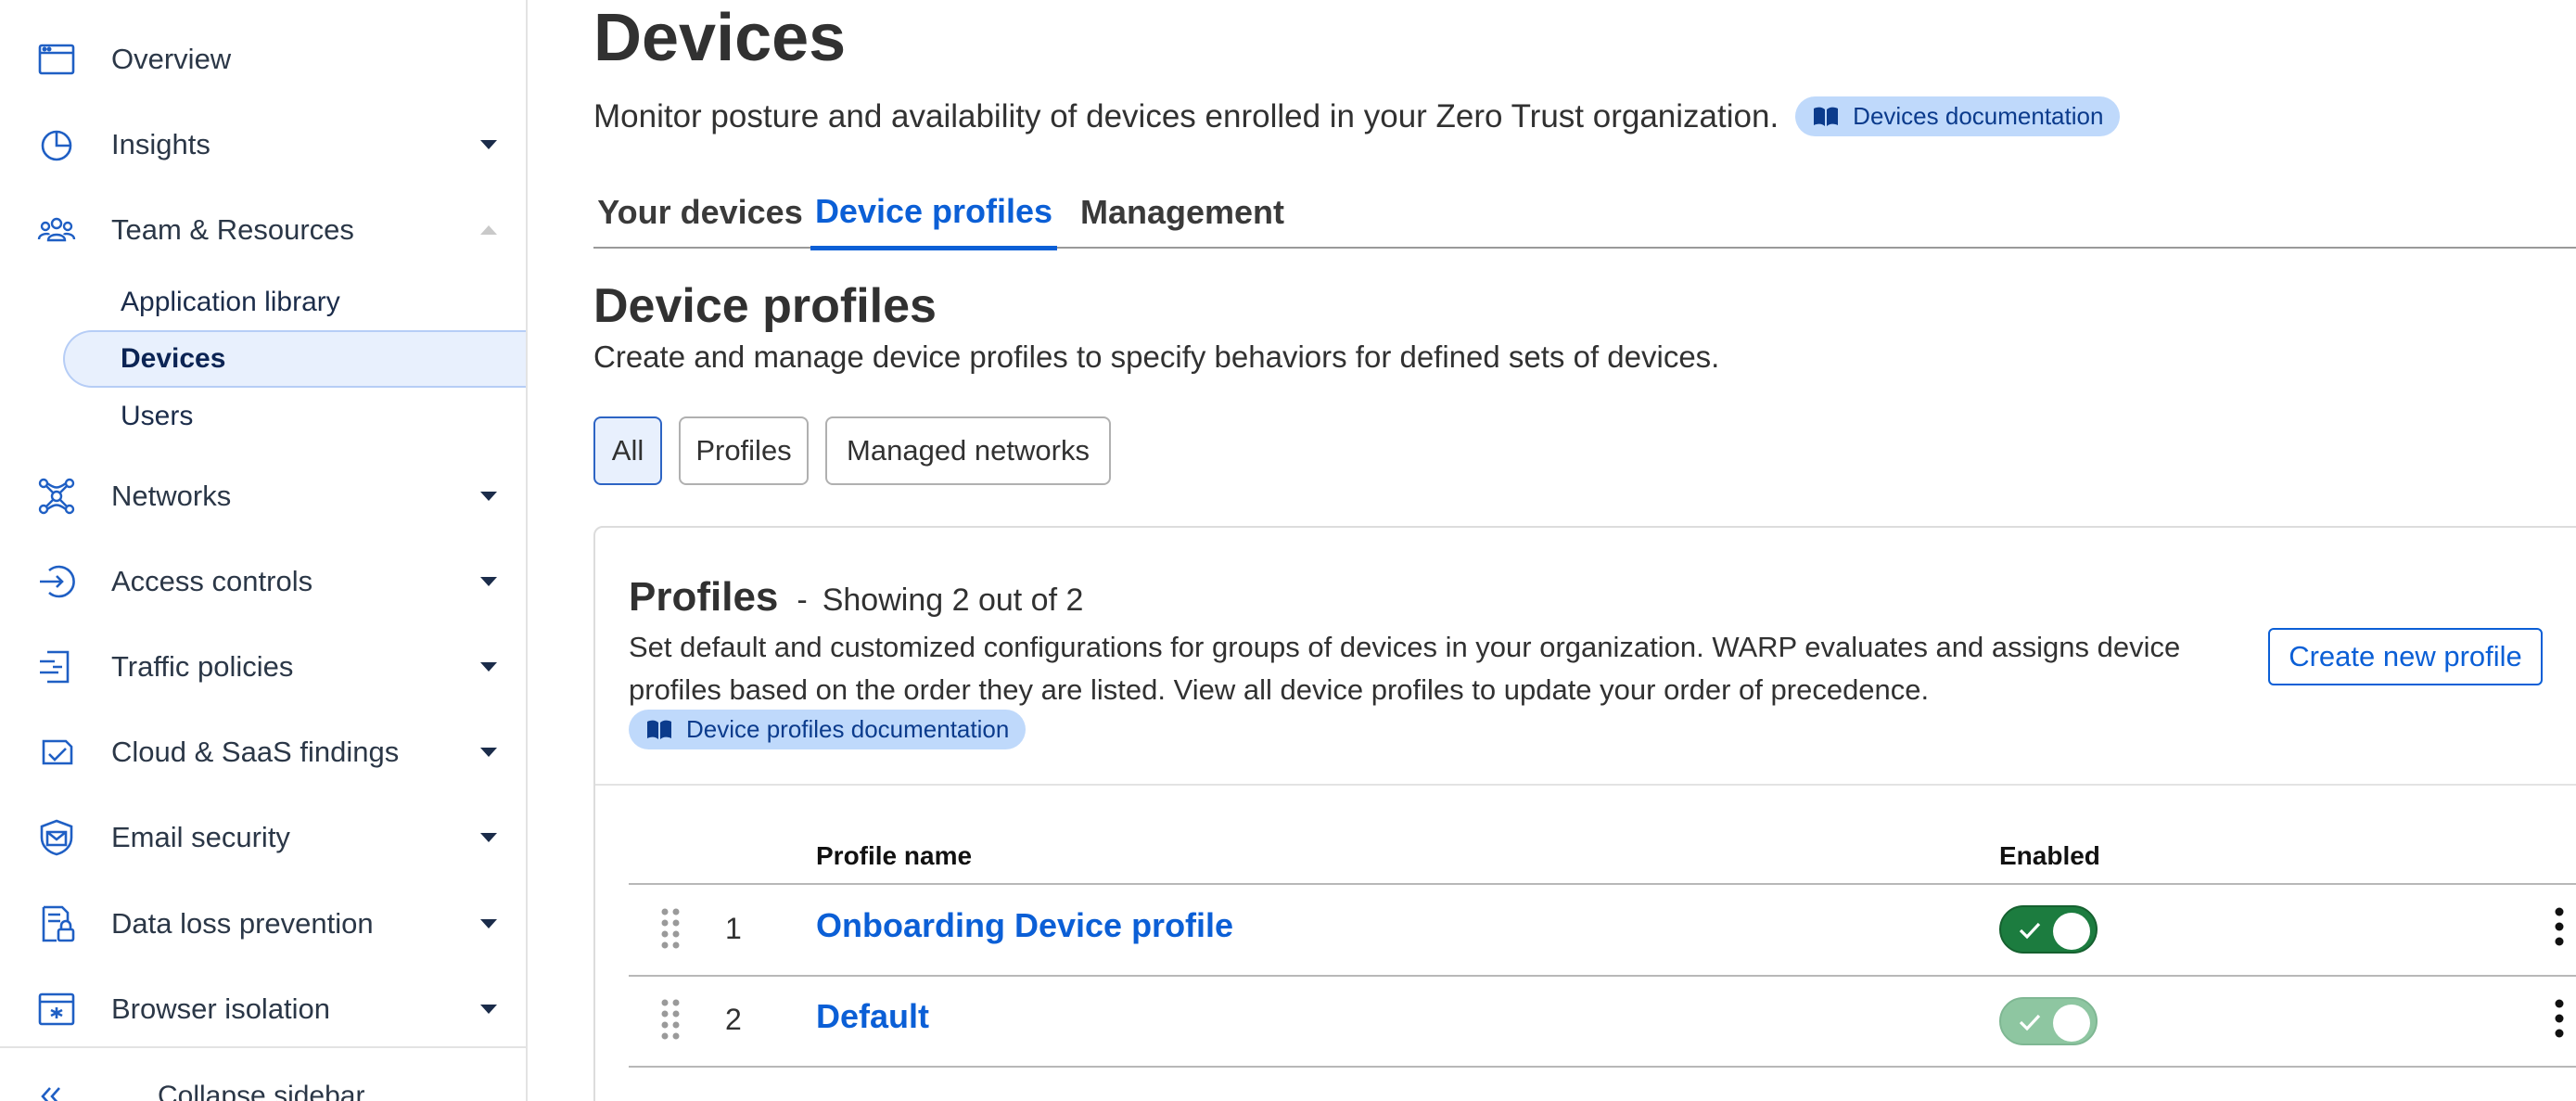  What do you see at coordinates (933, 213) in the screenshot?
I see `tab-device-profiles: Device profiles` at bounding box center [933, 213].